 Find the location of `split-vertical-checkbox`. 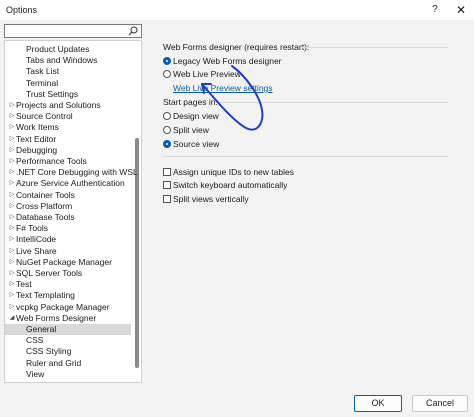

split-vertical-checkbox is located at coordinates (167, 199).